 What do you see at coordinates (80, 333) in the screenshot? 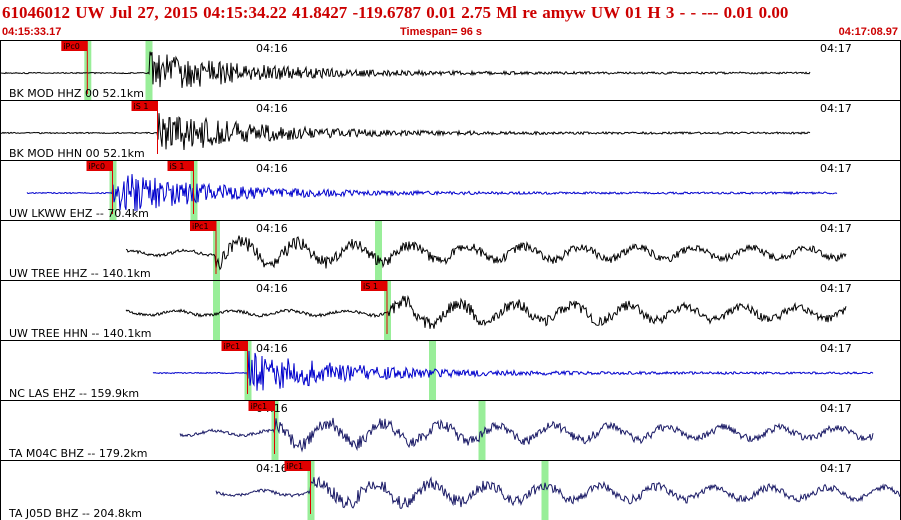
I see `station-label: UW TREE HHN -- 140.1km` at bounding box center [80, 333].